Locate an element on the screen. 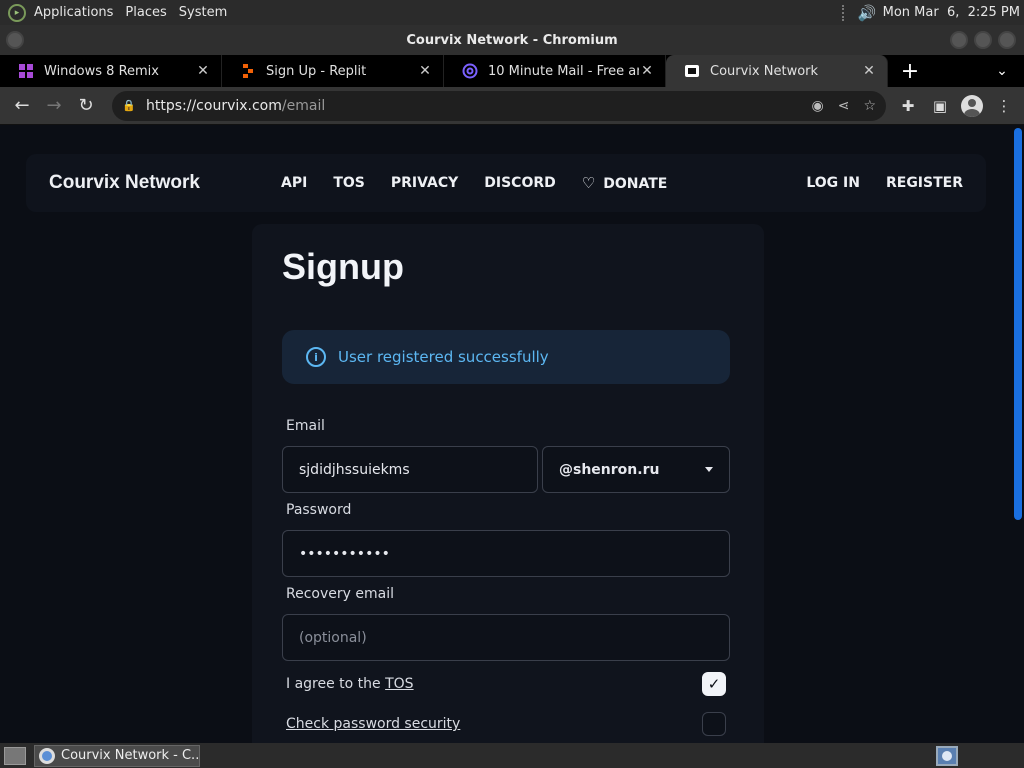 Image resolution: width=1024 pixels, height=768 pixels. nav-tos: TOS is located at coordinates (349, 183).